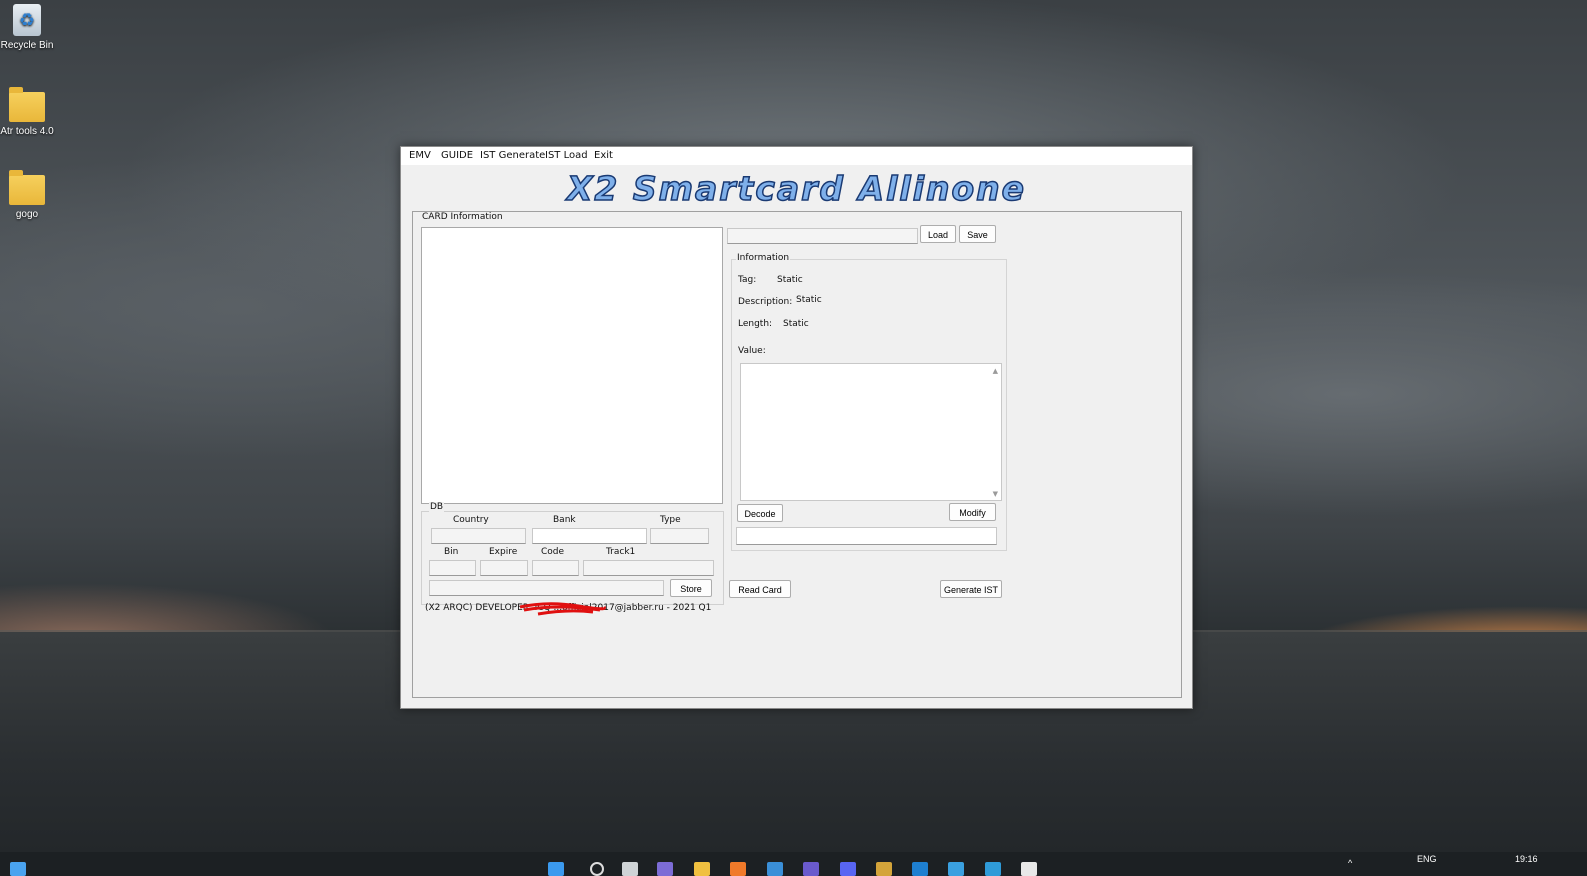  Describe the element at coordinates (630, 869) in the screenshot. I see `task-view-icon` at that location.